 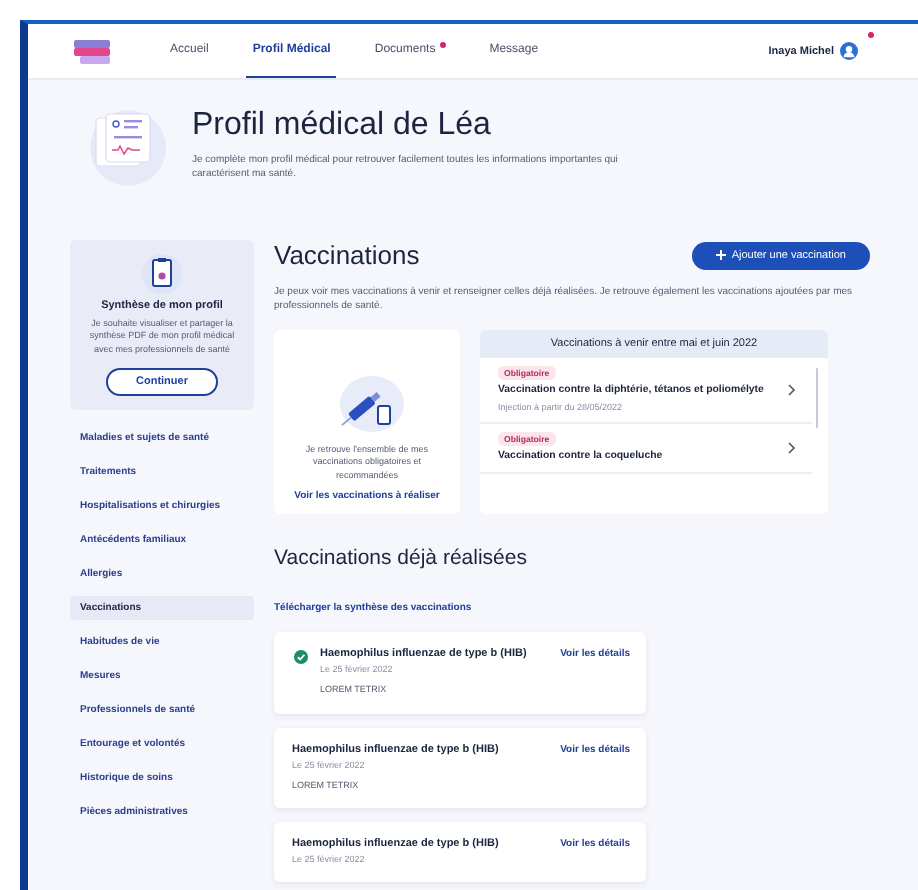 I want to click on avatar-icon, so click(x=849, y=51).